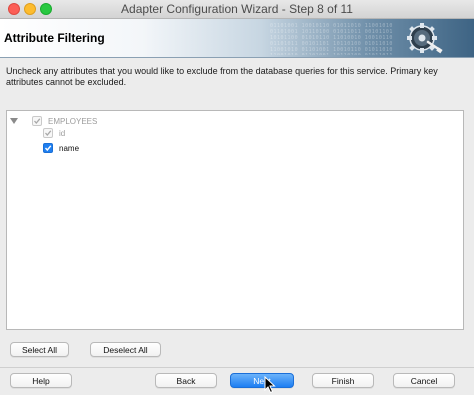  I want to click on tree-node-employees: EMPLOYEES, so click(53, 121).